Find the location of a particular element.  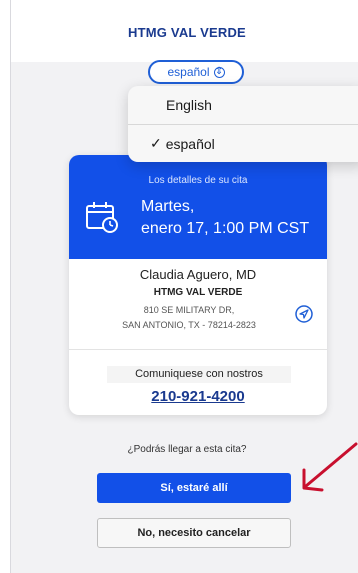

clinic-name: HTMG VAL VERDE is located at coordinates (198, 292).